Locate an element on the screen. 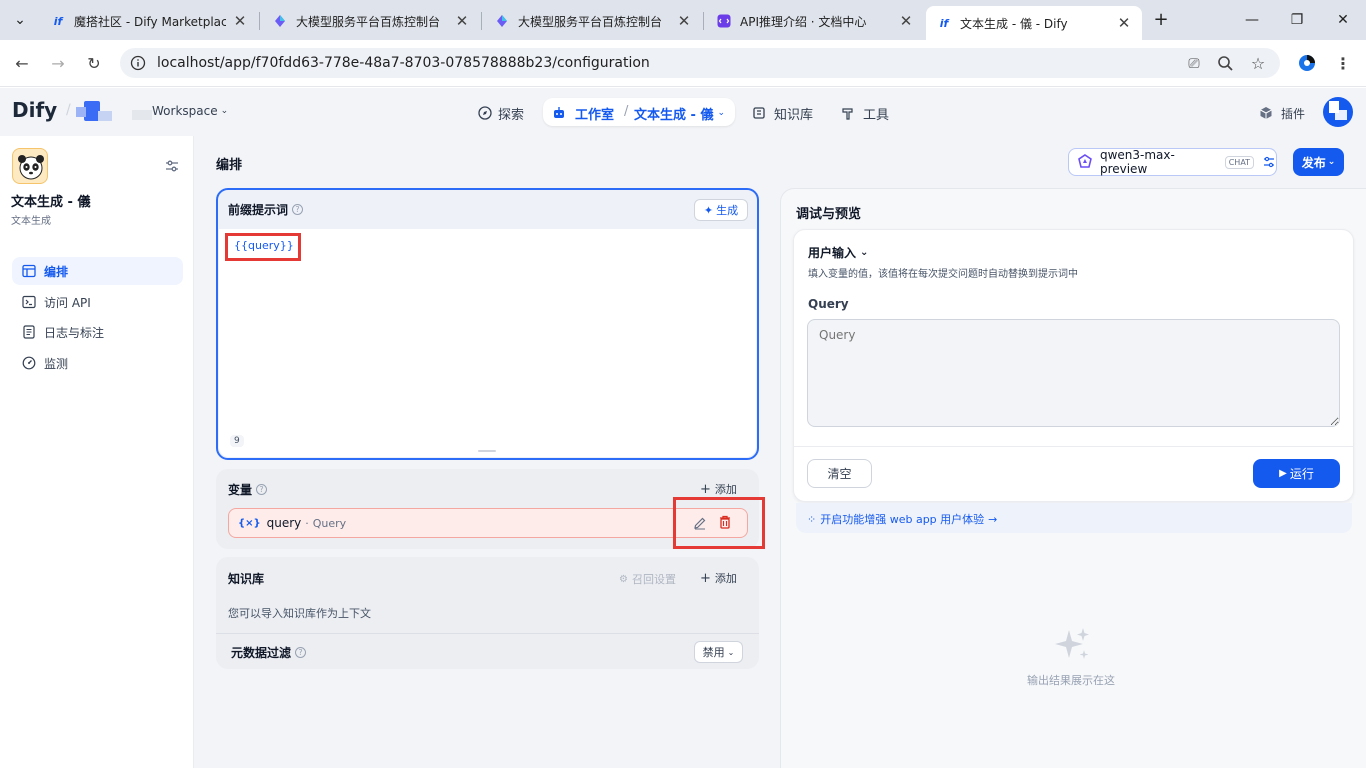  layout-icon is located at coordinates (29, 271).